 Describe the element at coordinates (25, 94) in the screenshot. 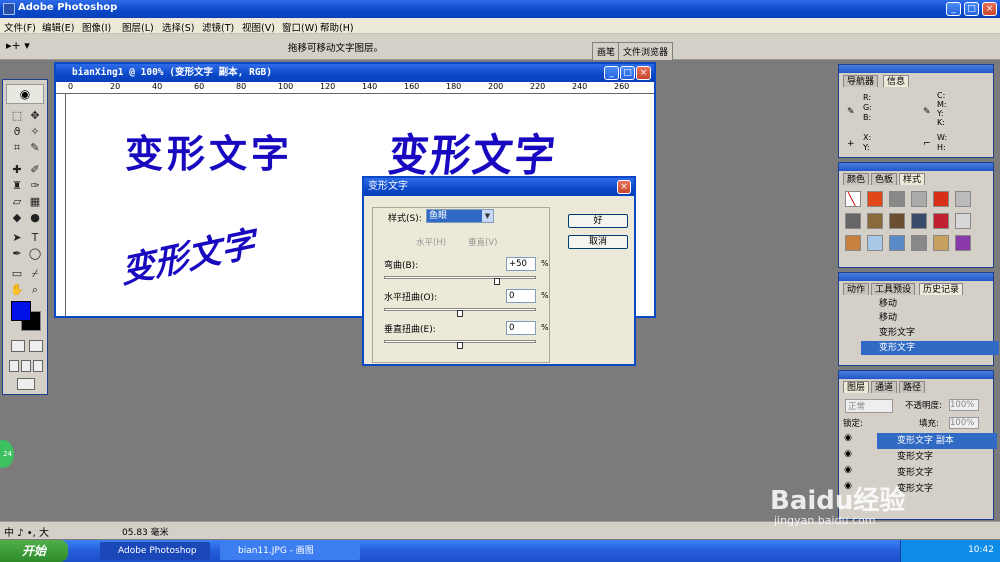

I see `photoshop-eye-icon: ◉` at that location.